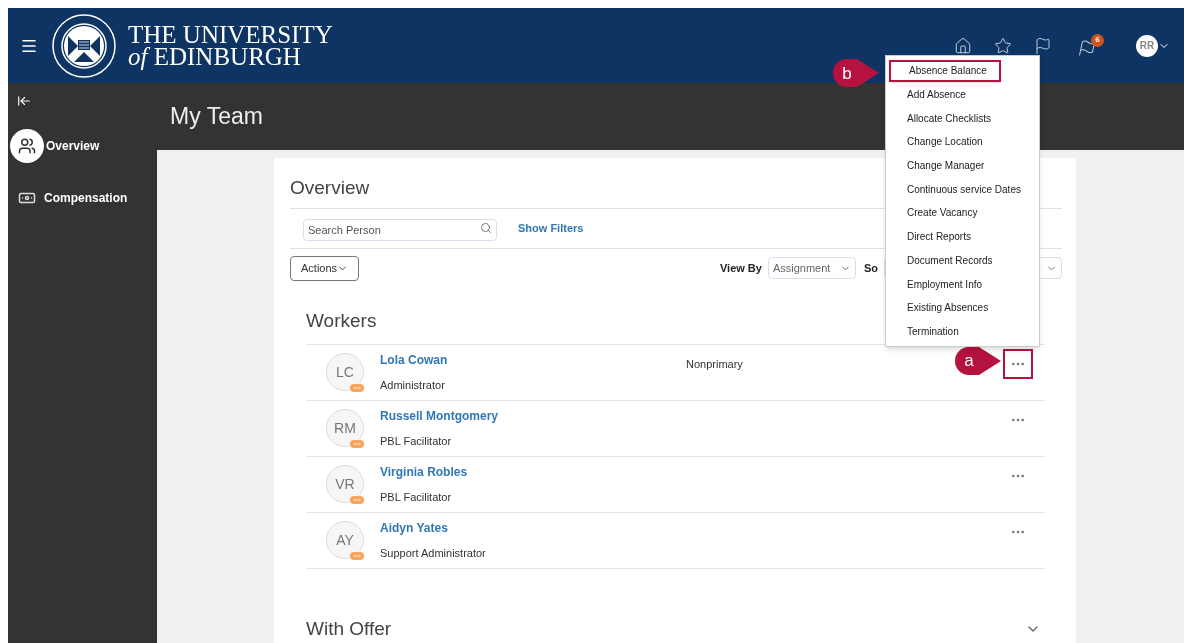 The image size is (1184, 643). Describe the element at coordinates (533, 527) in the screenshot. I see `worker-name: Aidyn Yates` at that location.